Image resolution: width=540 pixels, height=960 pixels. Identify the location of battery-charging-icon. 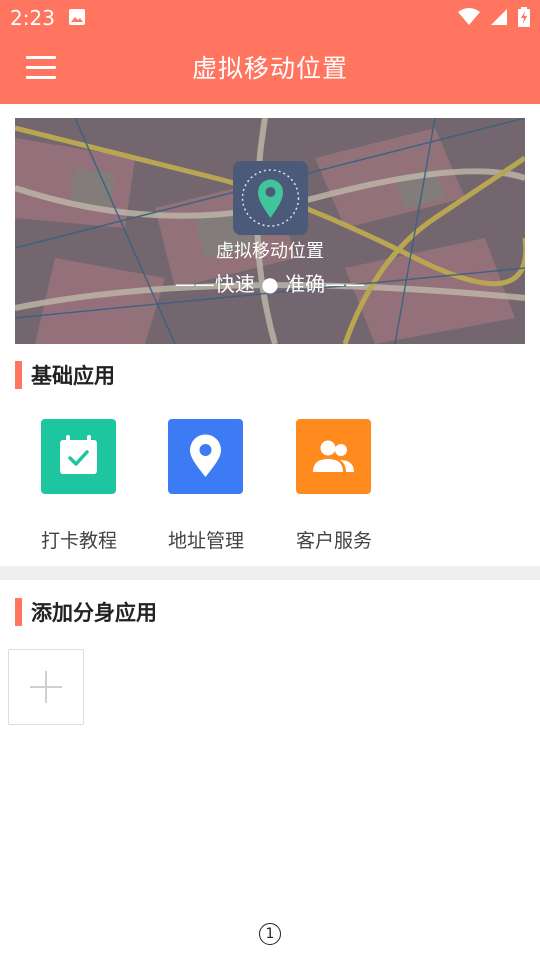
(524, 19).